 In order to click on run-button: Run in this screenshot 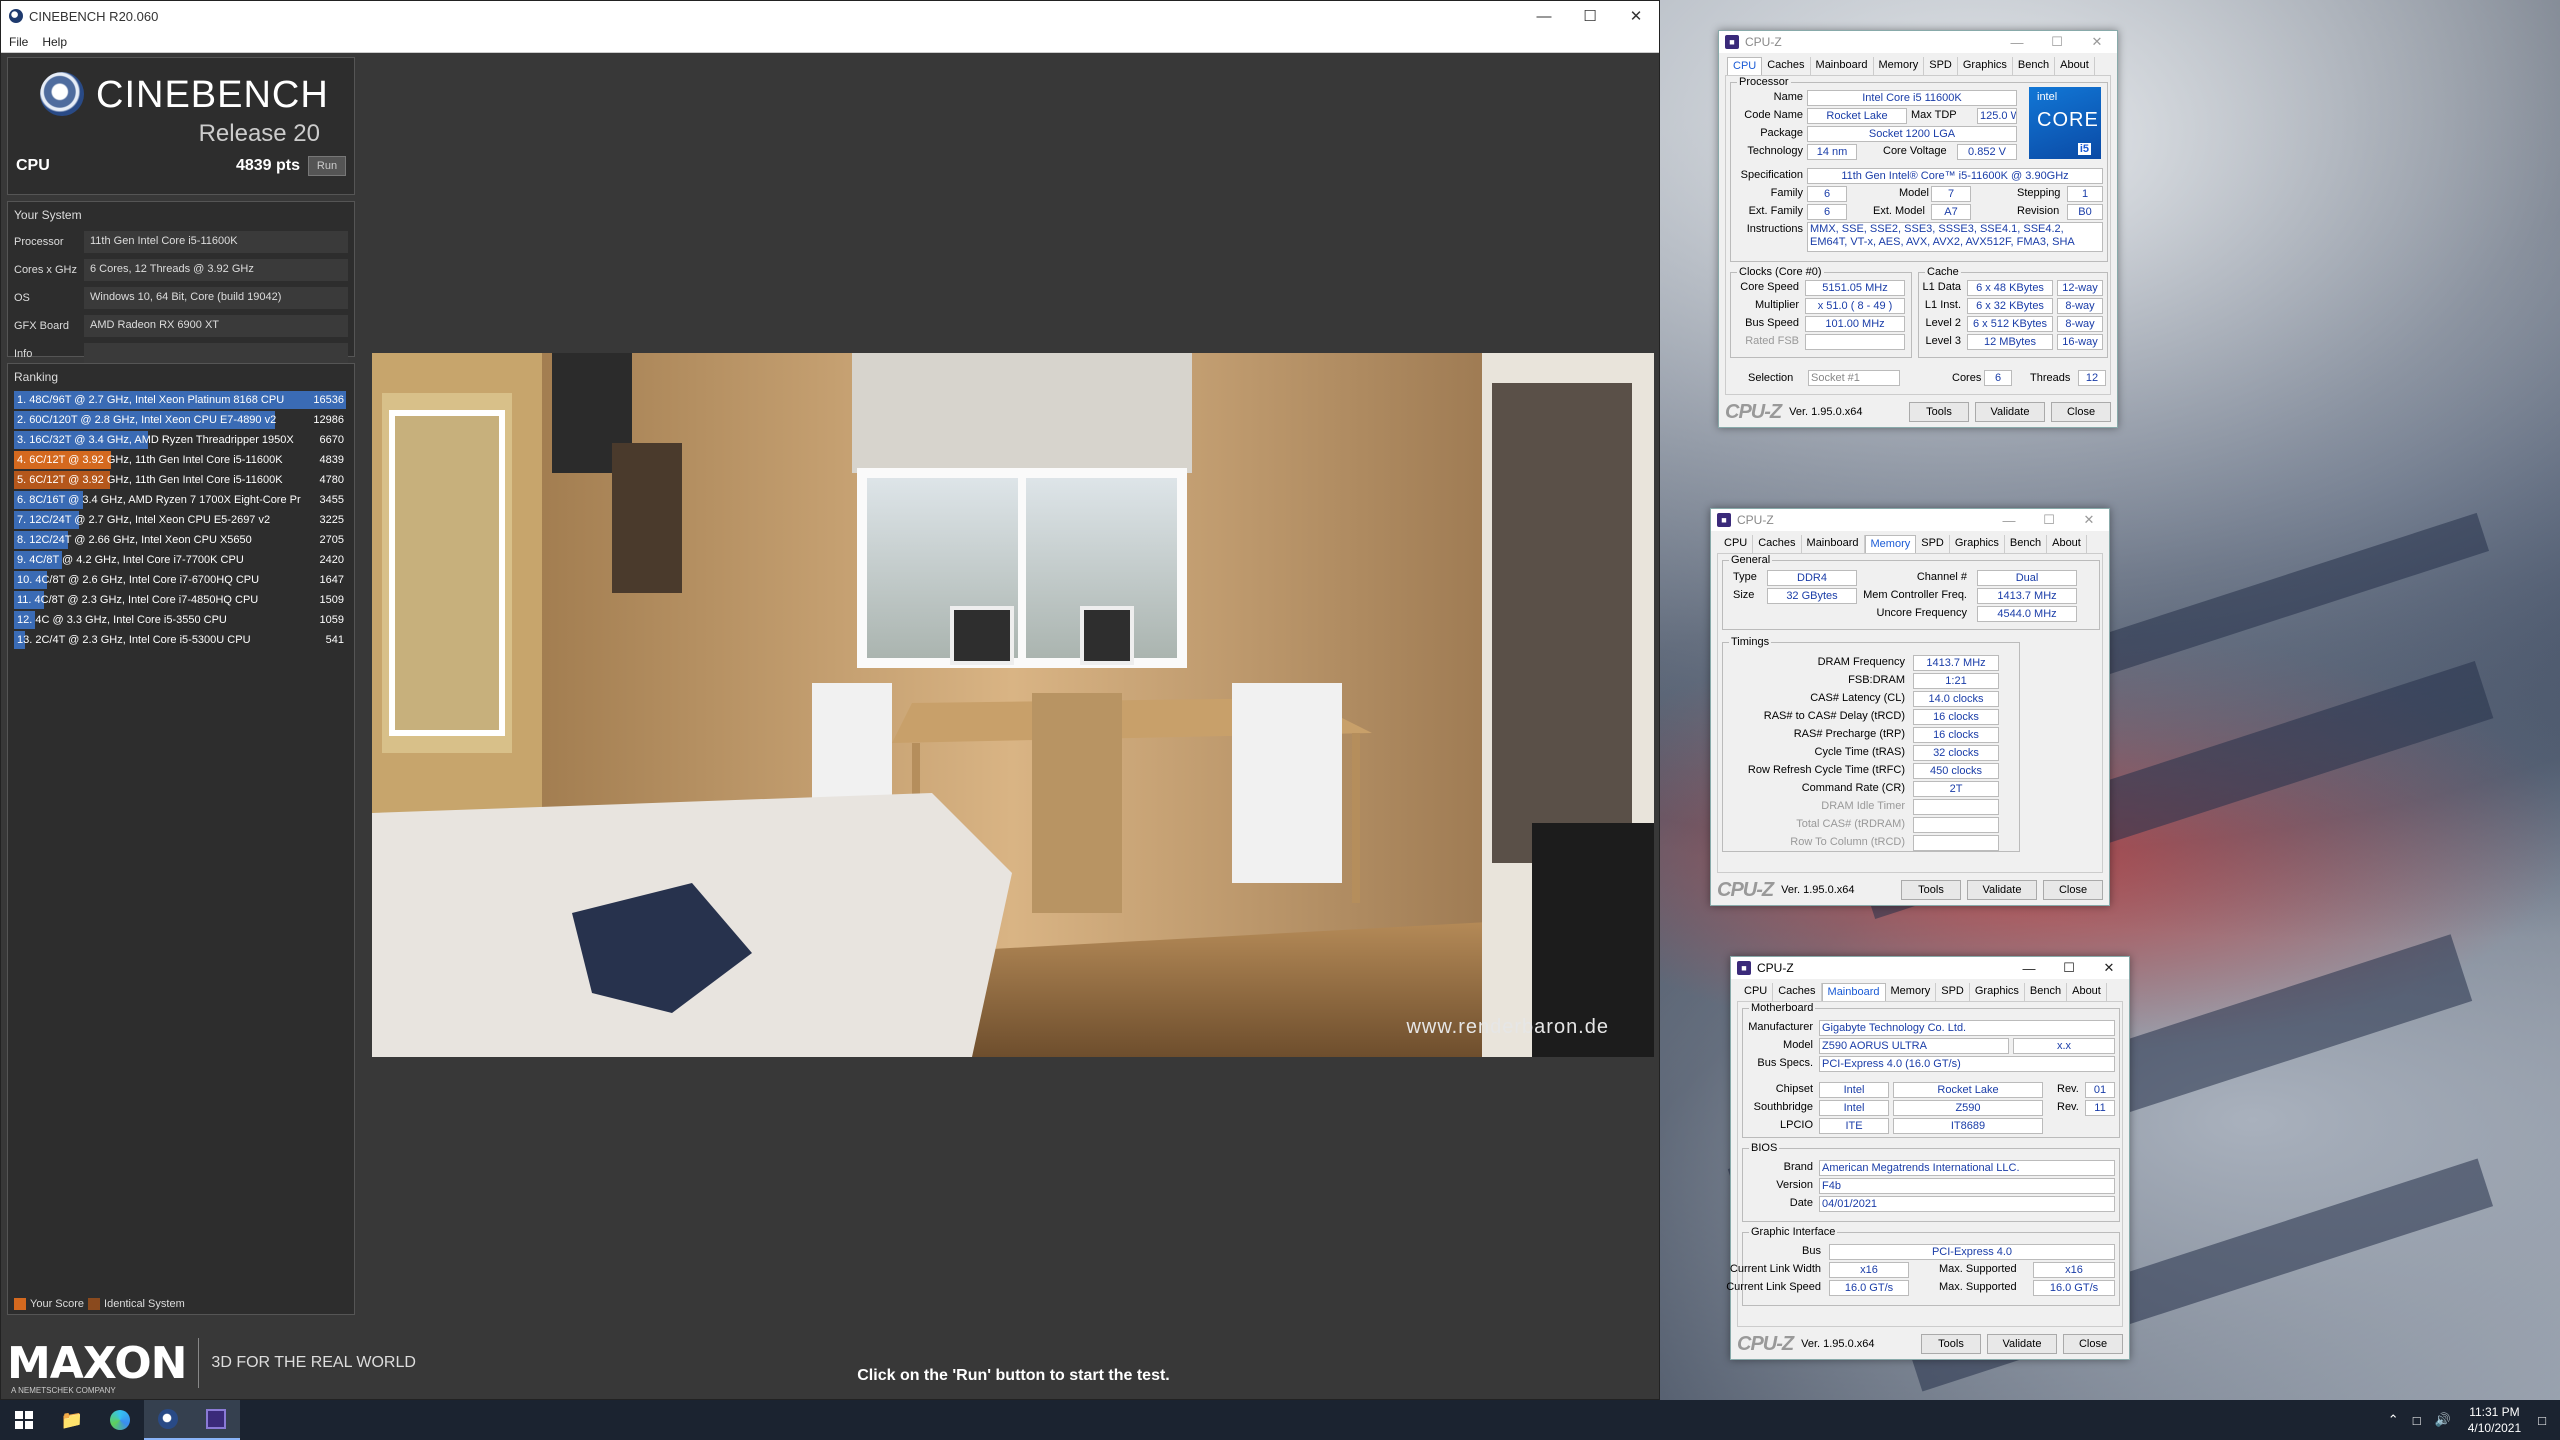, I will do `click(327, 166)`.